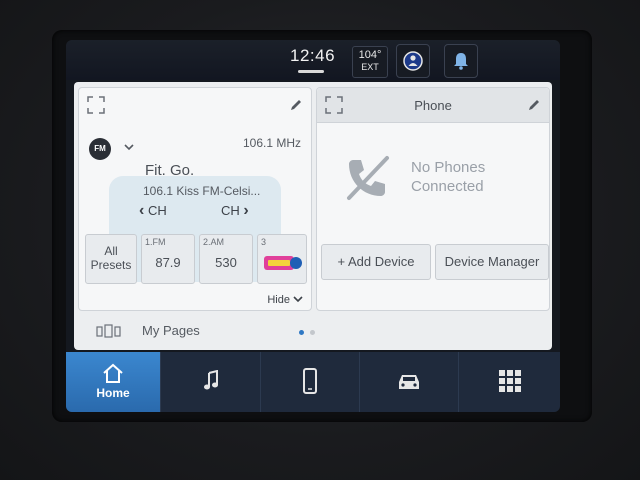  I want to click on device-manager-button: Device Manager, so click(492, 262).